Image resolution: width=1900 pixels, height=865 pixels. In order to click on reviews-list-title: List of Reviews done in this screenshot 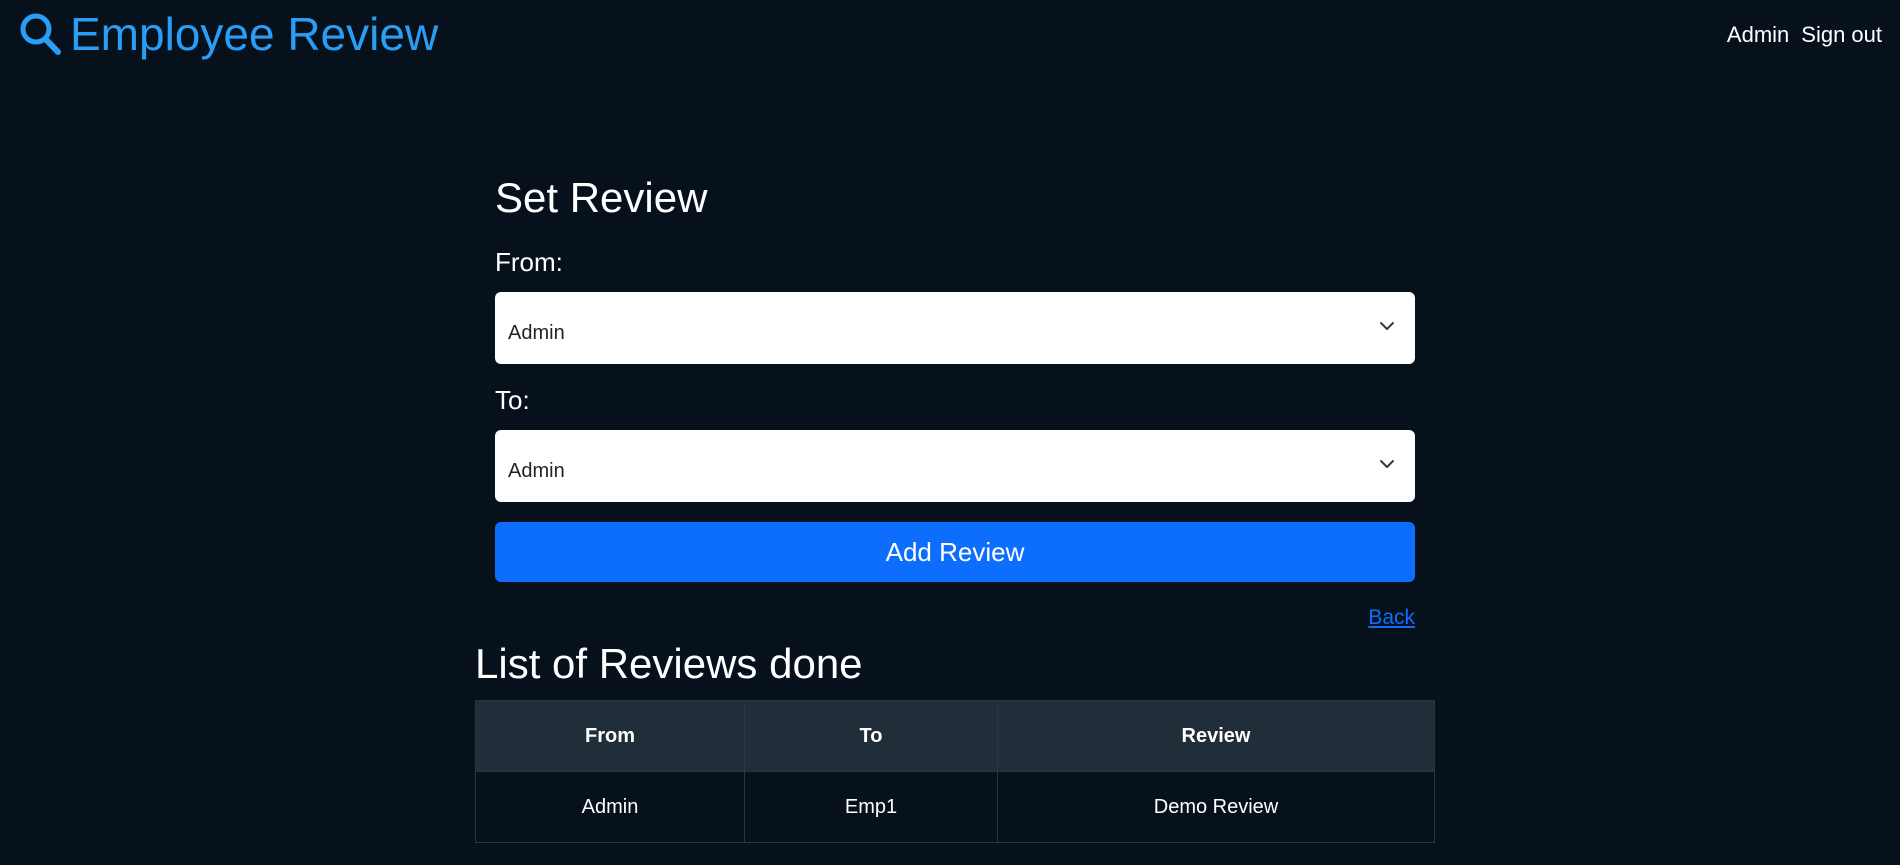, I will do `click(669, 663)`.